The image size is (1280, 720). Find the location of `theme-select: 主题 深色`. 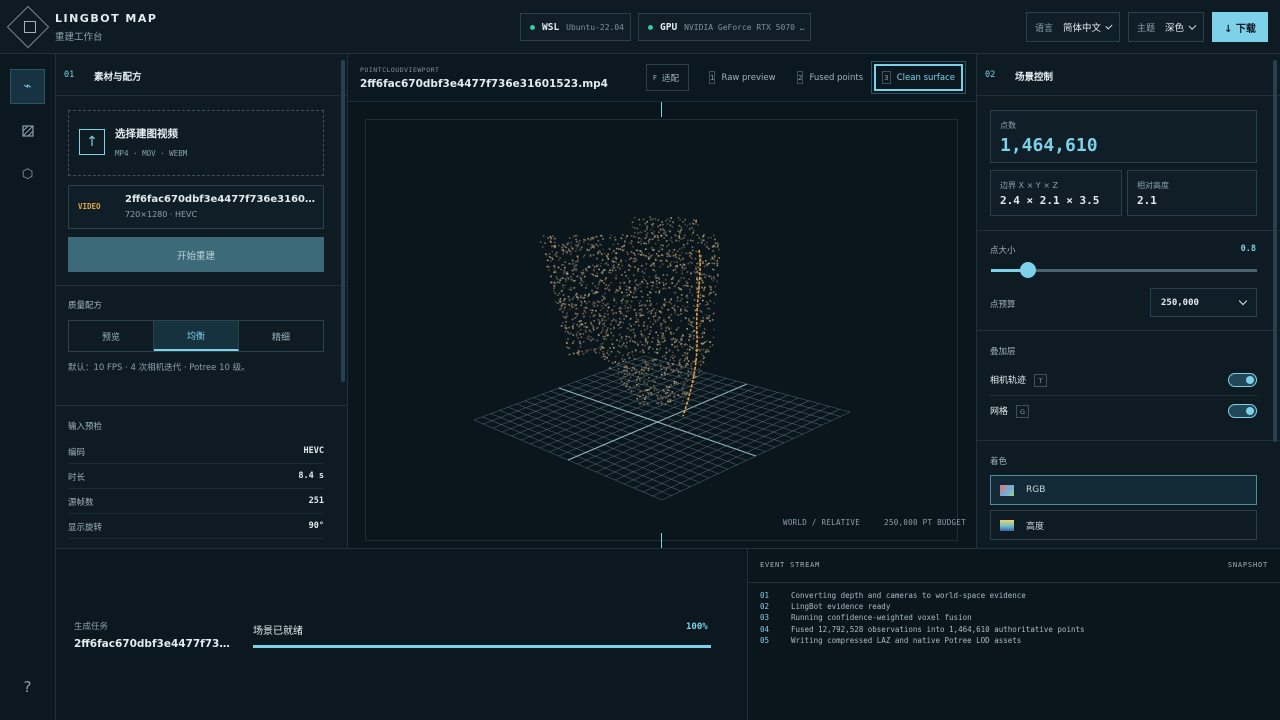

theme-select: 主题 深色 is located at coordinates (1166, 27).